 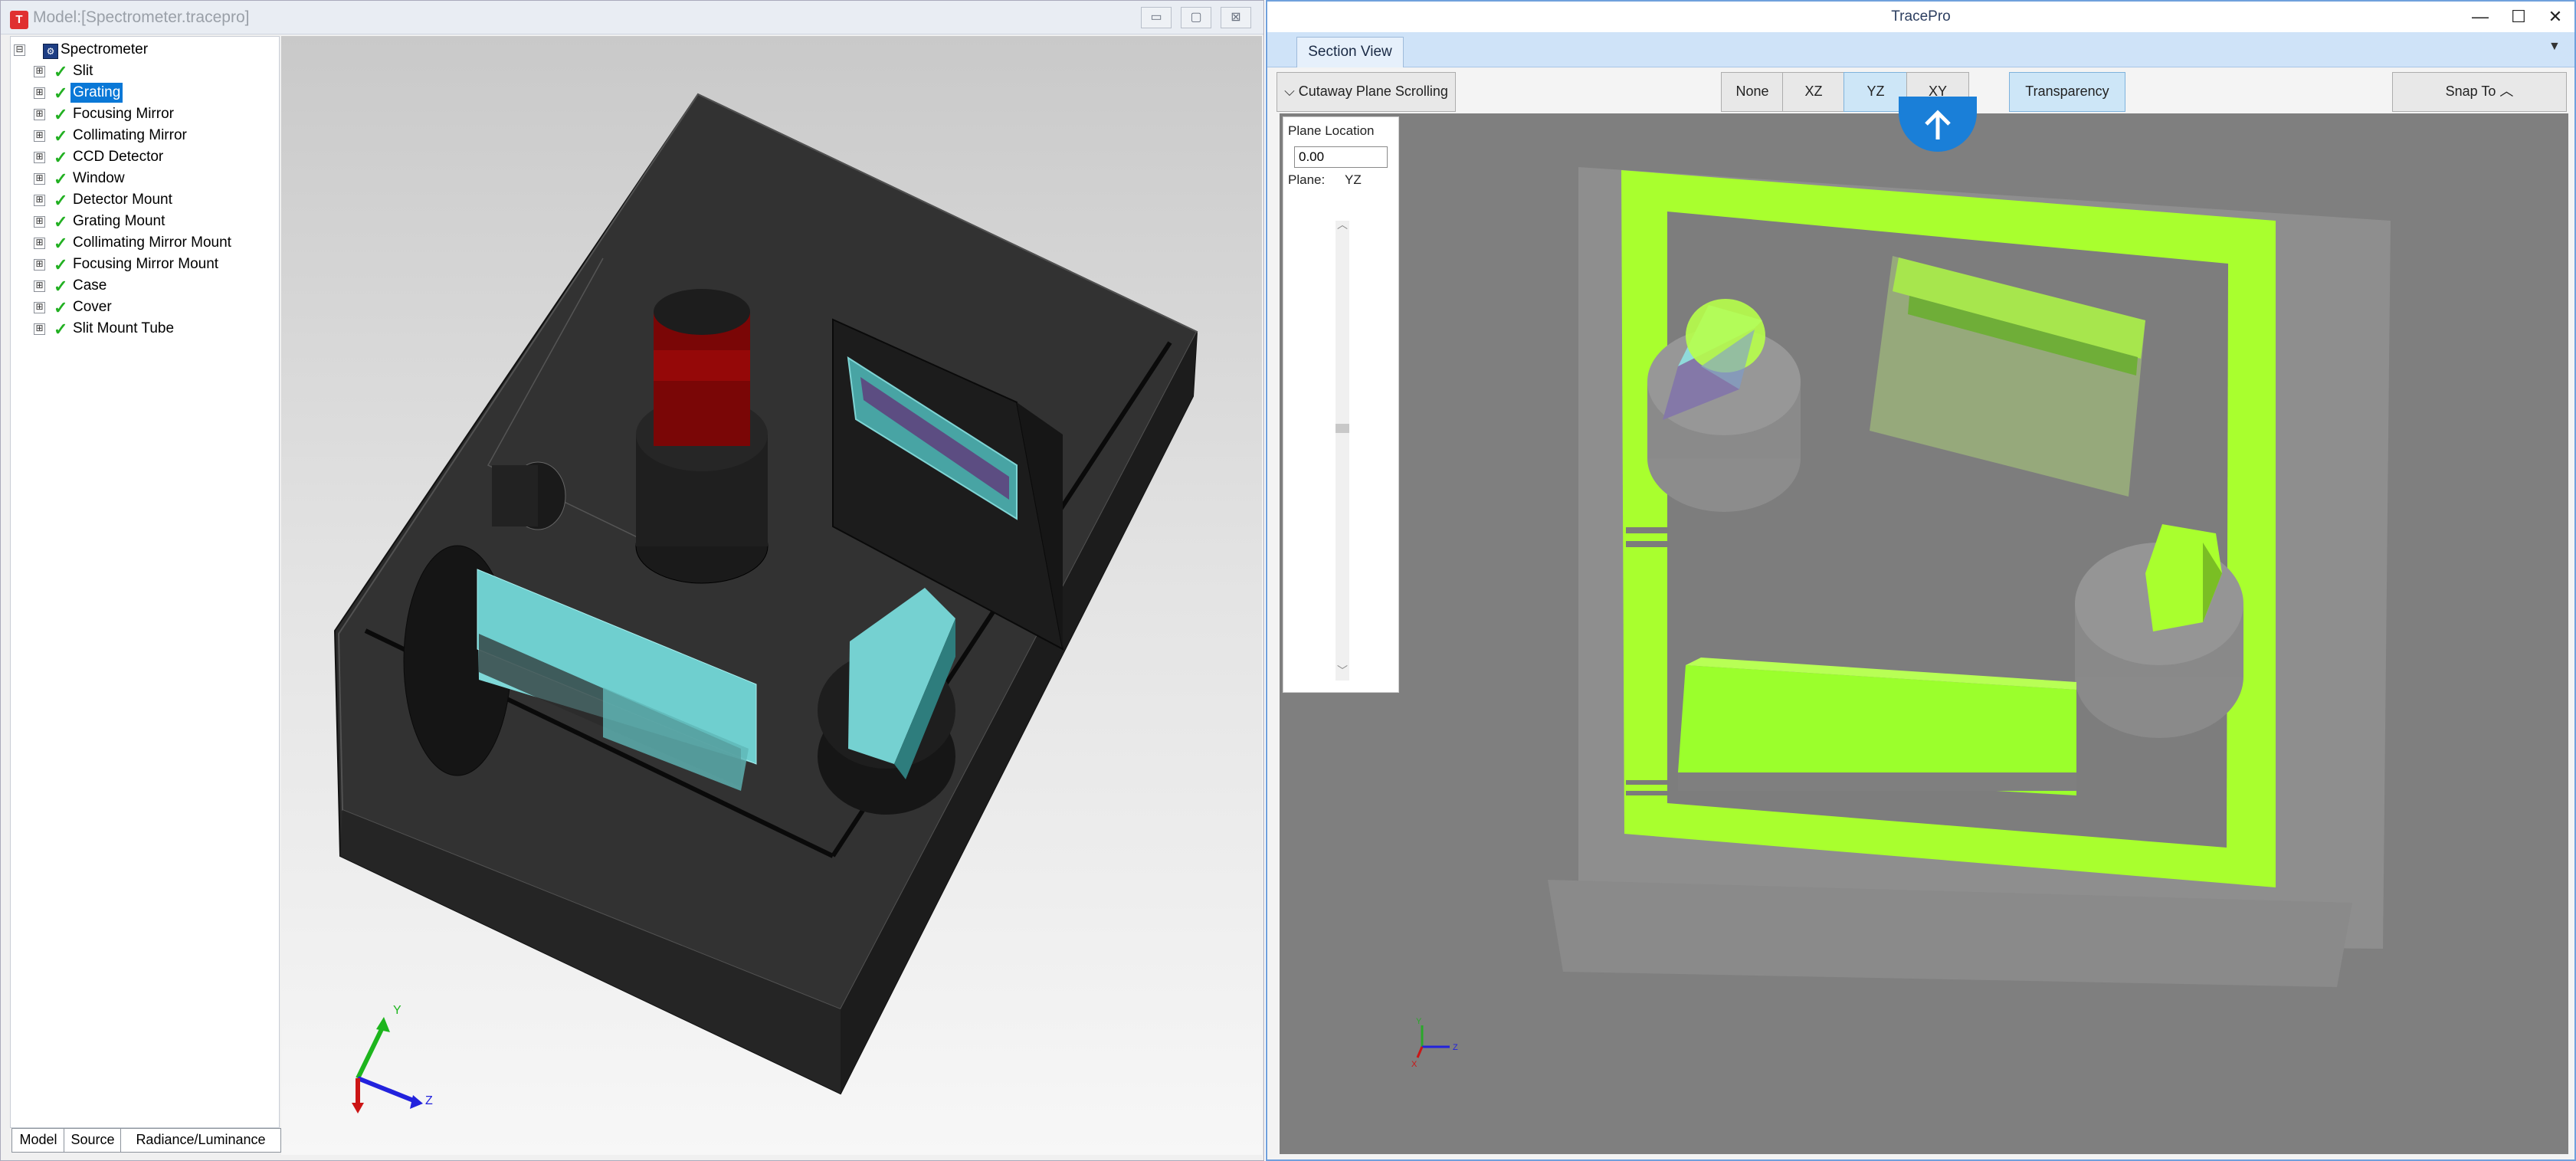 I want to click on tab-strip: Section View ▼, so click(x=1921, y=49).